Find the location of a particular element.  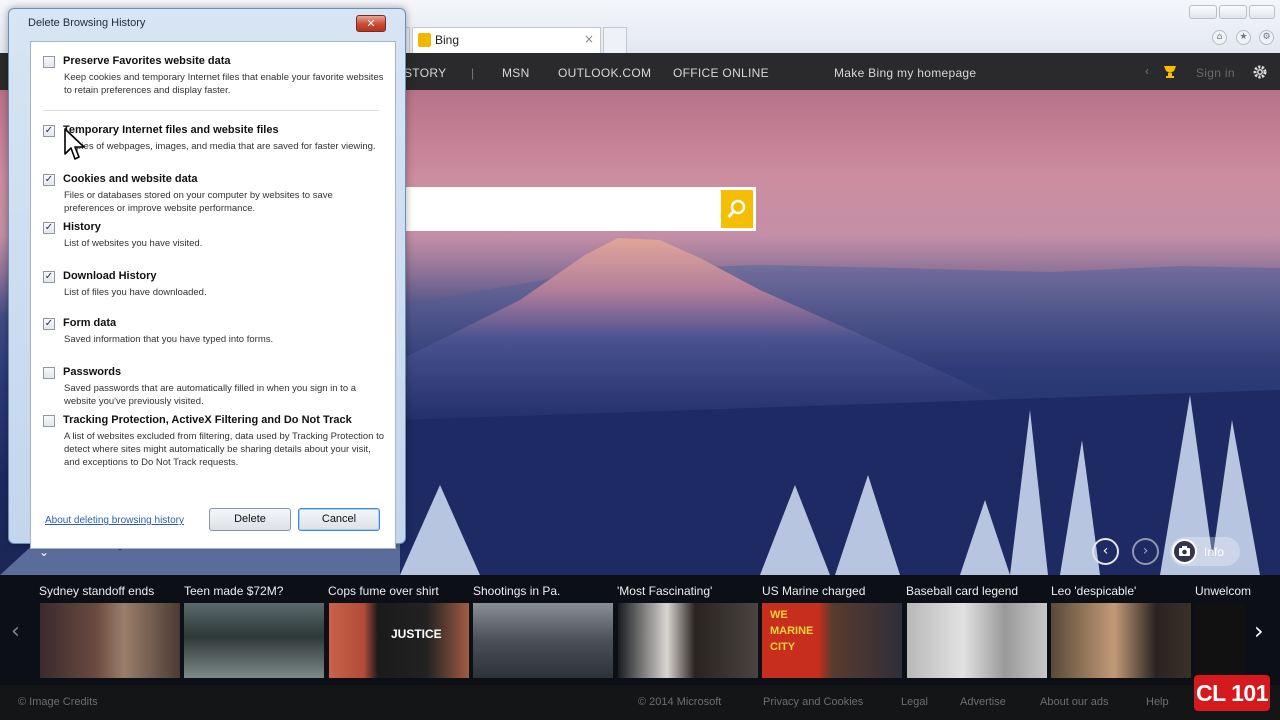

checkbox-history: ✓ is located at coordinates (49, 228).